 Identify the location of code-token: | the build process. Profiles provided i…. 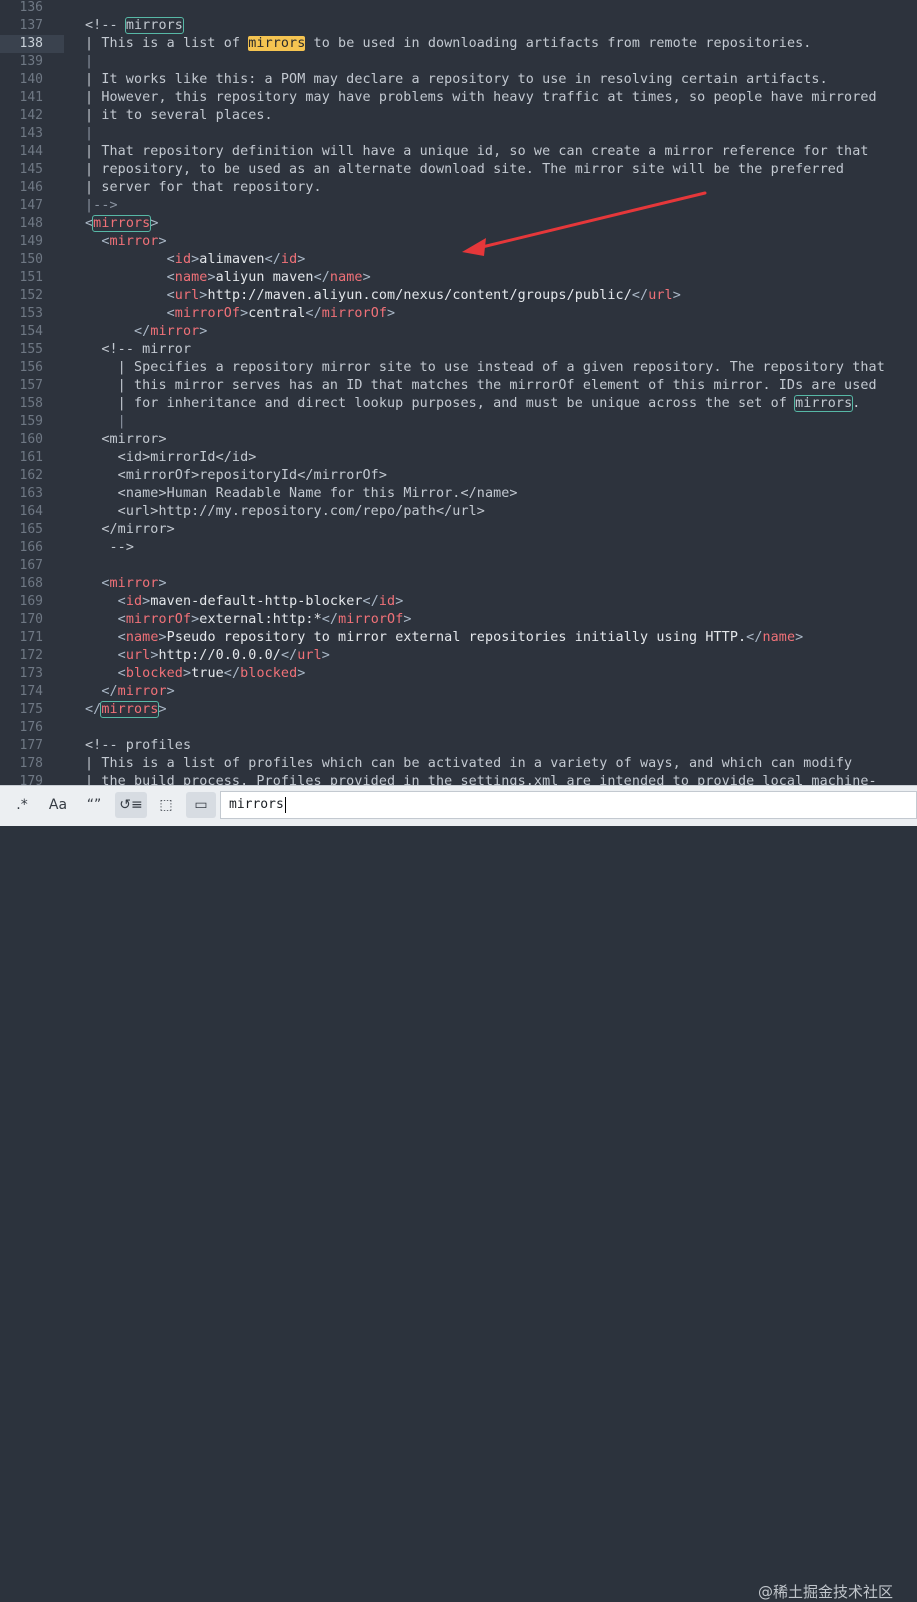
(481, 779).